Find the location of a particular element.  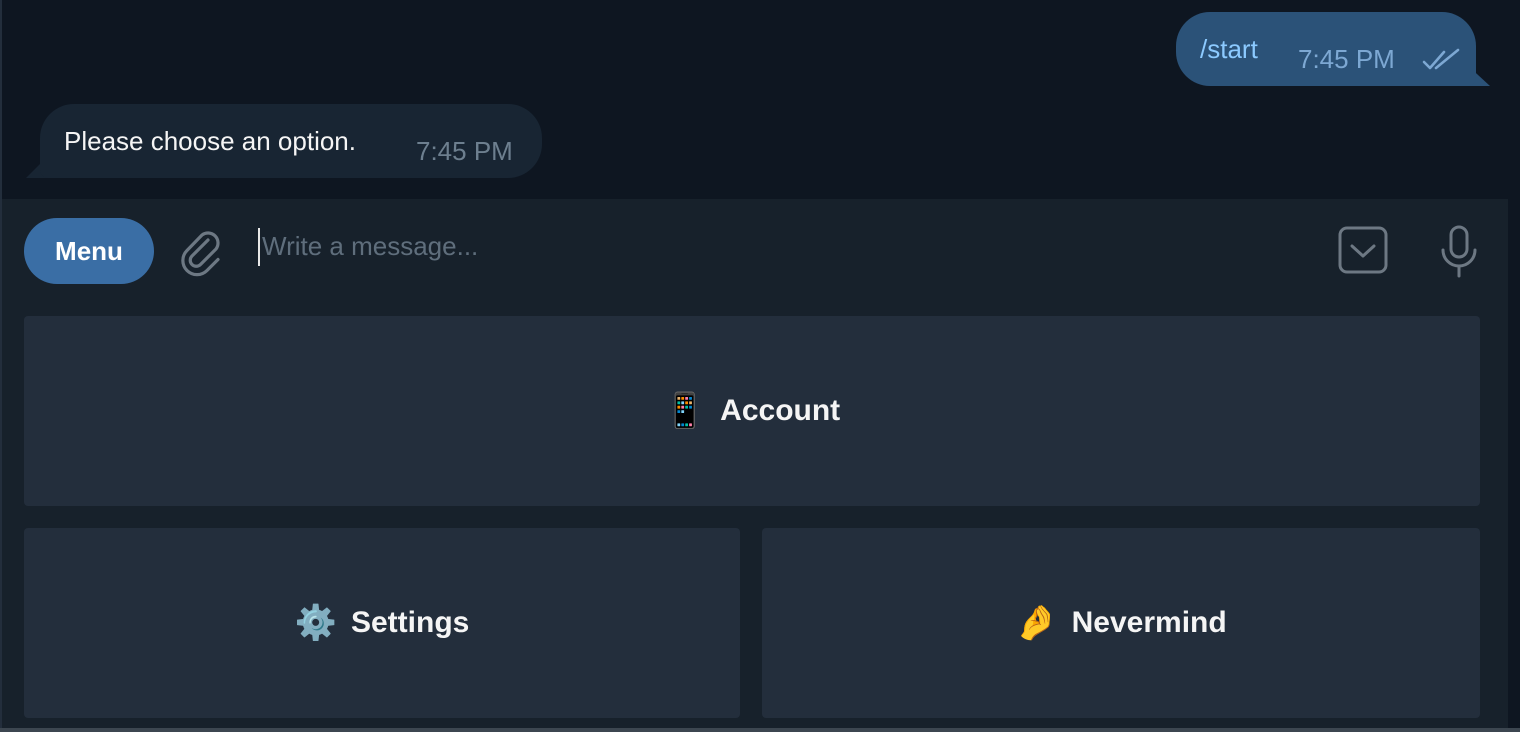

mobile-phone-icon: 📱 is located at coordinates (685, 411).